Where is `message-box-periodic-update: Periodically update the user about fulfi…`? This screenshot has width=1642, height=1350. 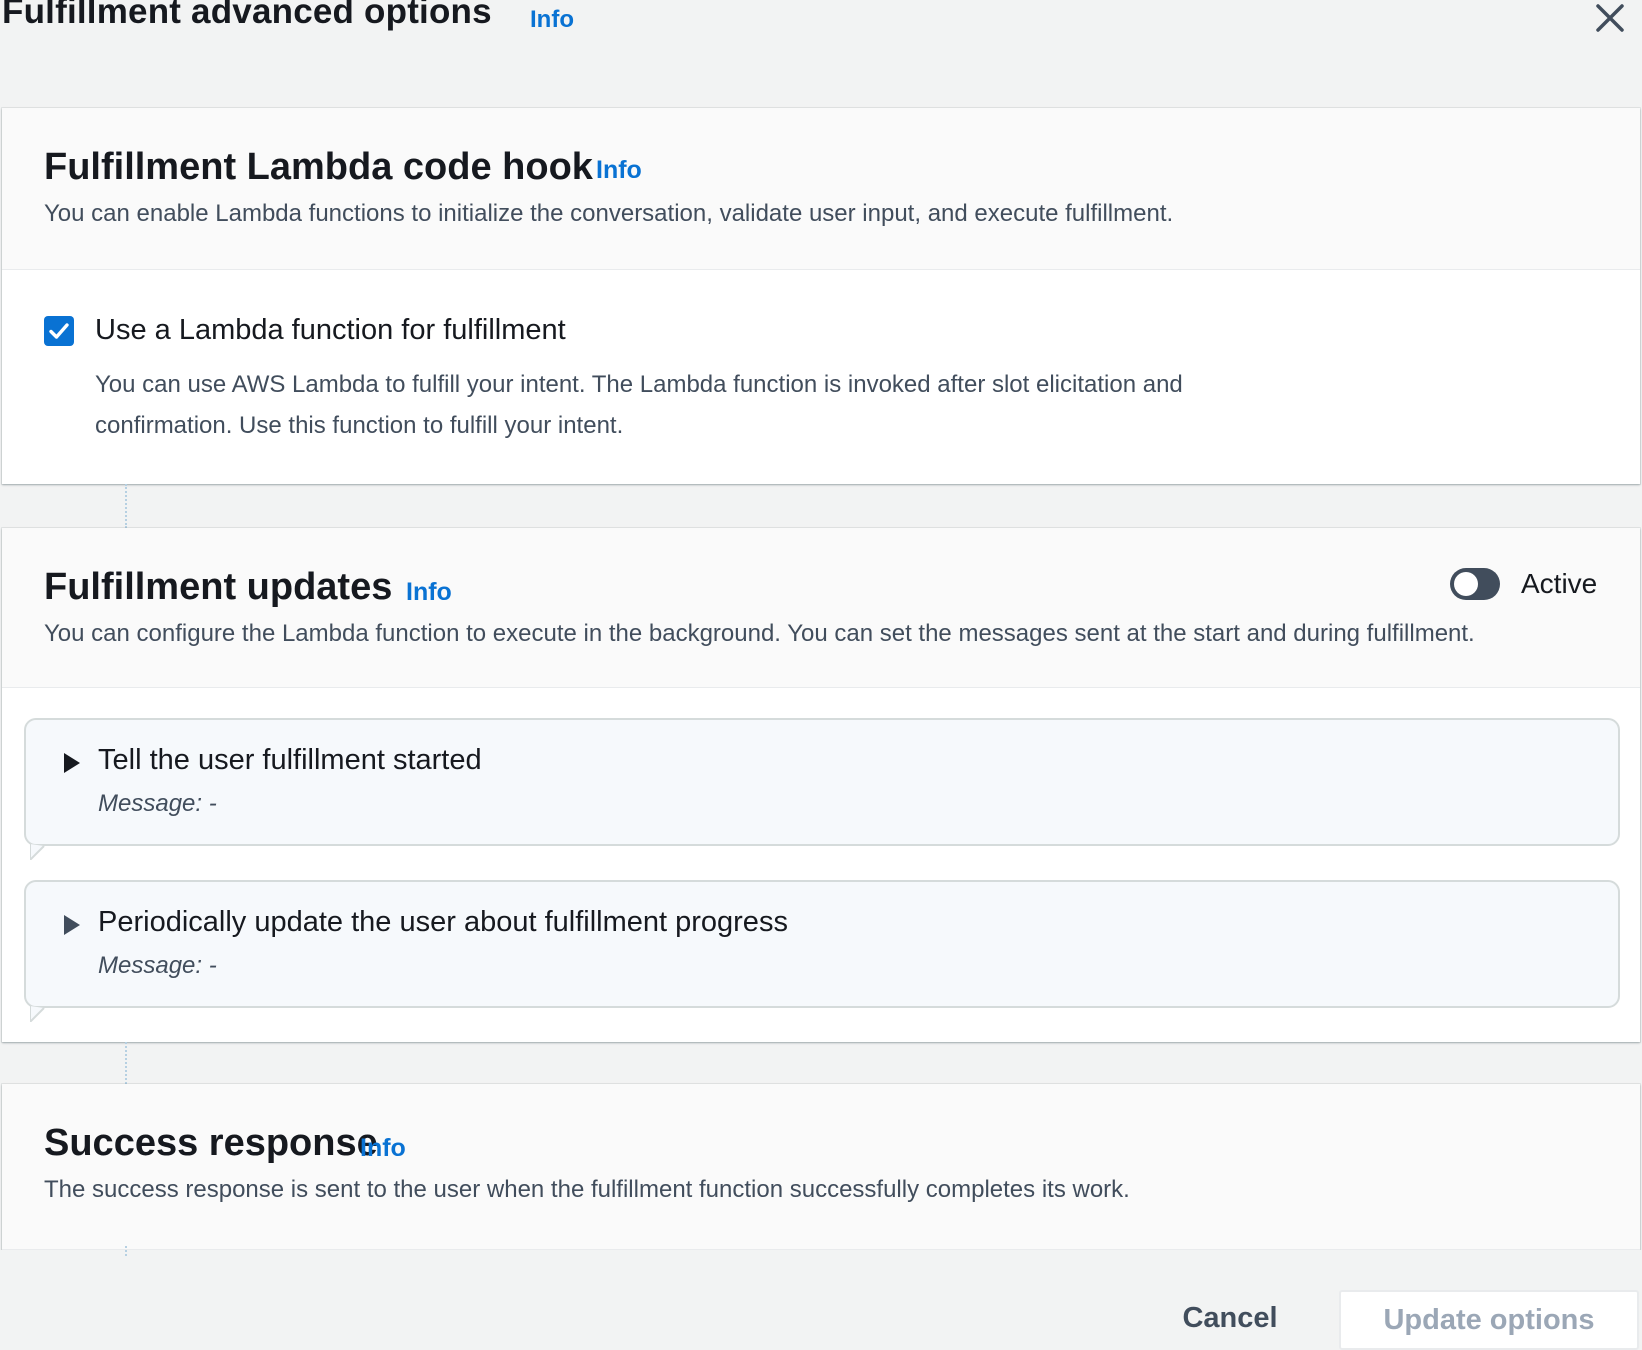
message-box-periodic-update: Periodically update the user about fulfi… is located at coordinates (822, 951).